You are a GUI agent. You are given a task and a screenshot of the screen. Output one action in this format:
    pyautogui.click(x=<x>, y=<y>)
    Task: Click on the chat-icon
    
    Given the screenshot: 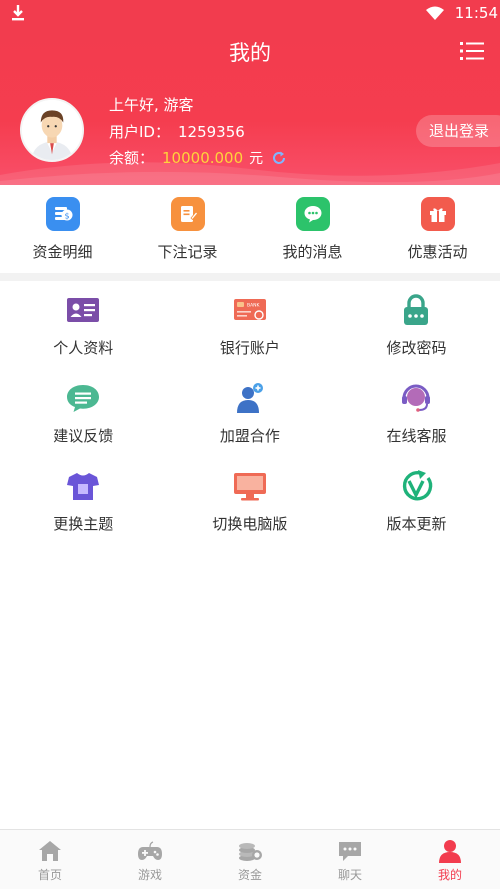 What is the action you would take?
    pyautogui.click(x=350, y=851)
    